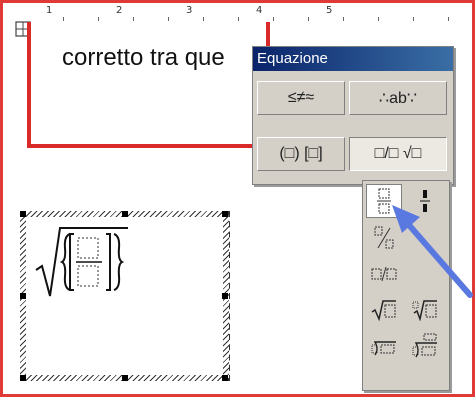 The image size is (475, 397). Describe the element at coordinates (143, 58) in the screenshot. I see `document-text: corretto tra que` at that location.